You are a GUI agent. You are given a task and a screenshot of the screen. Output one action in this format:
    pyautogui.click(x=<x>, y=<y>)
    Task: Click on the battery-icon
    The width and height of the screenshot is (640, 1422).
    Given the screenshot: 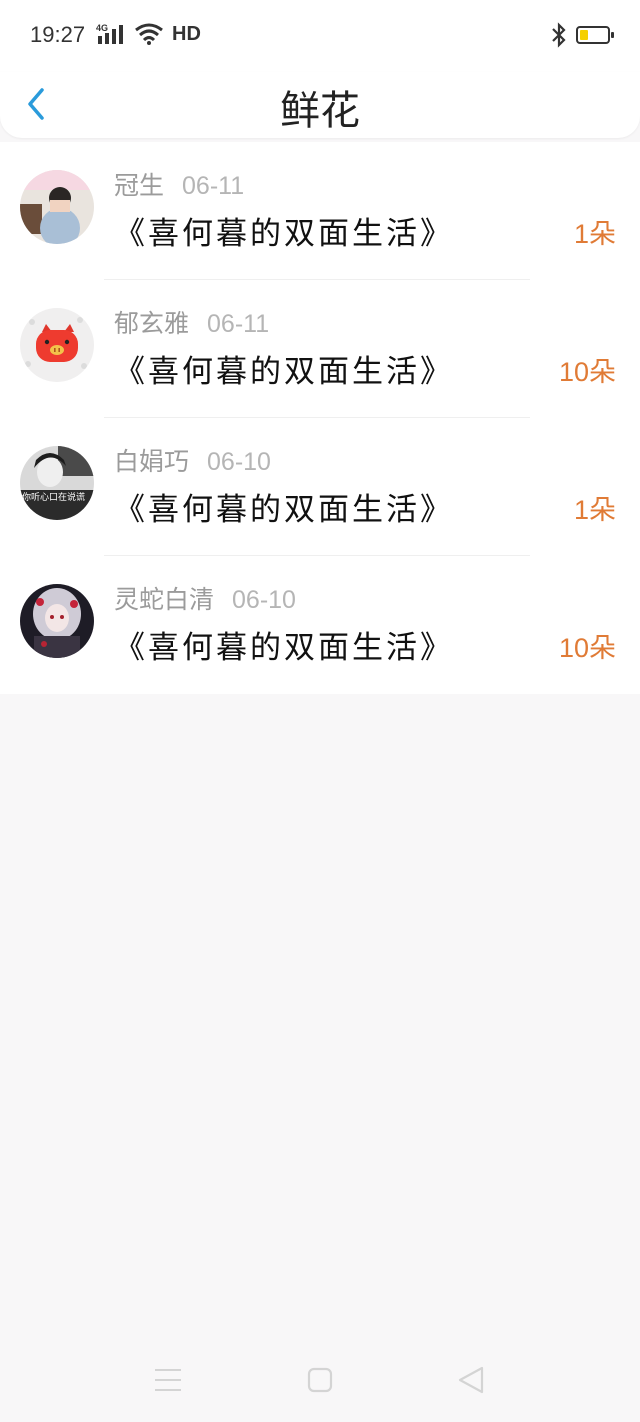 What is the action you would take?
    pyautogui.click(x=595, y=35)
    